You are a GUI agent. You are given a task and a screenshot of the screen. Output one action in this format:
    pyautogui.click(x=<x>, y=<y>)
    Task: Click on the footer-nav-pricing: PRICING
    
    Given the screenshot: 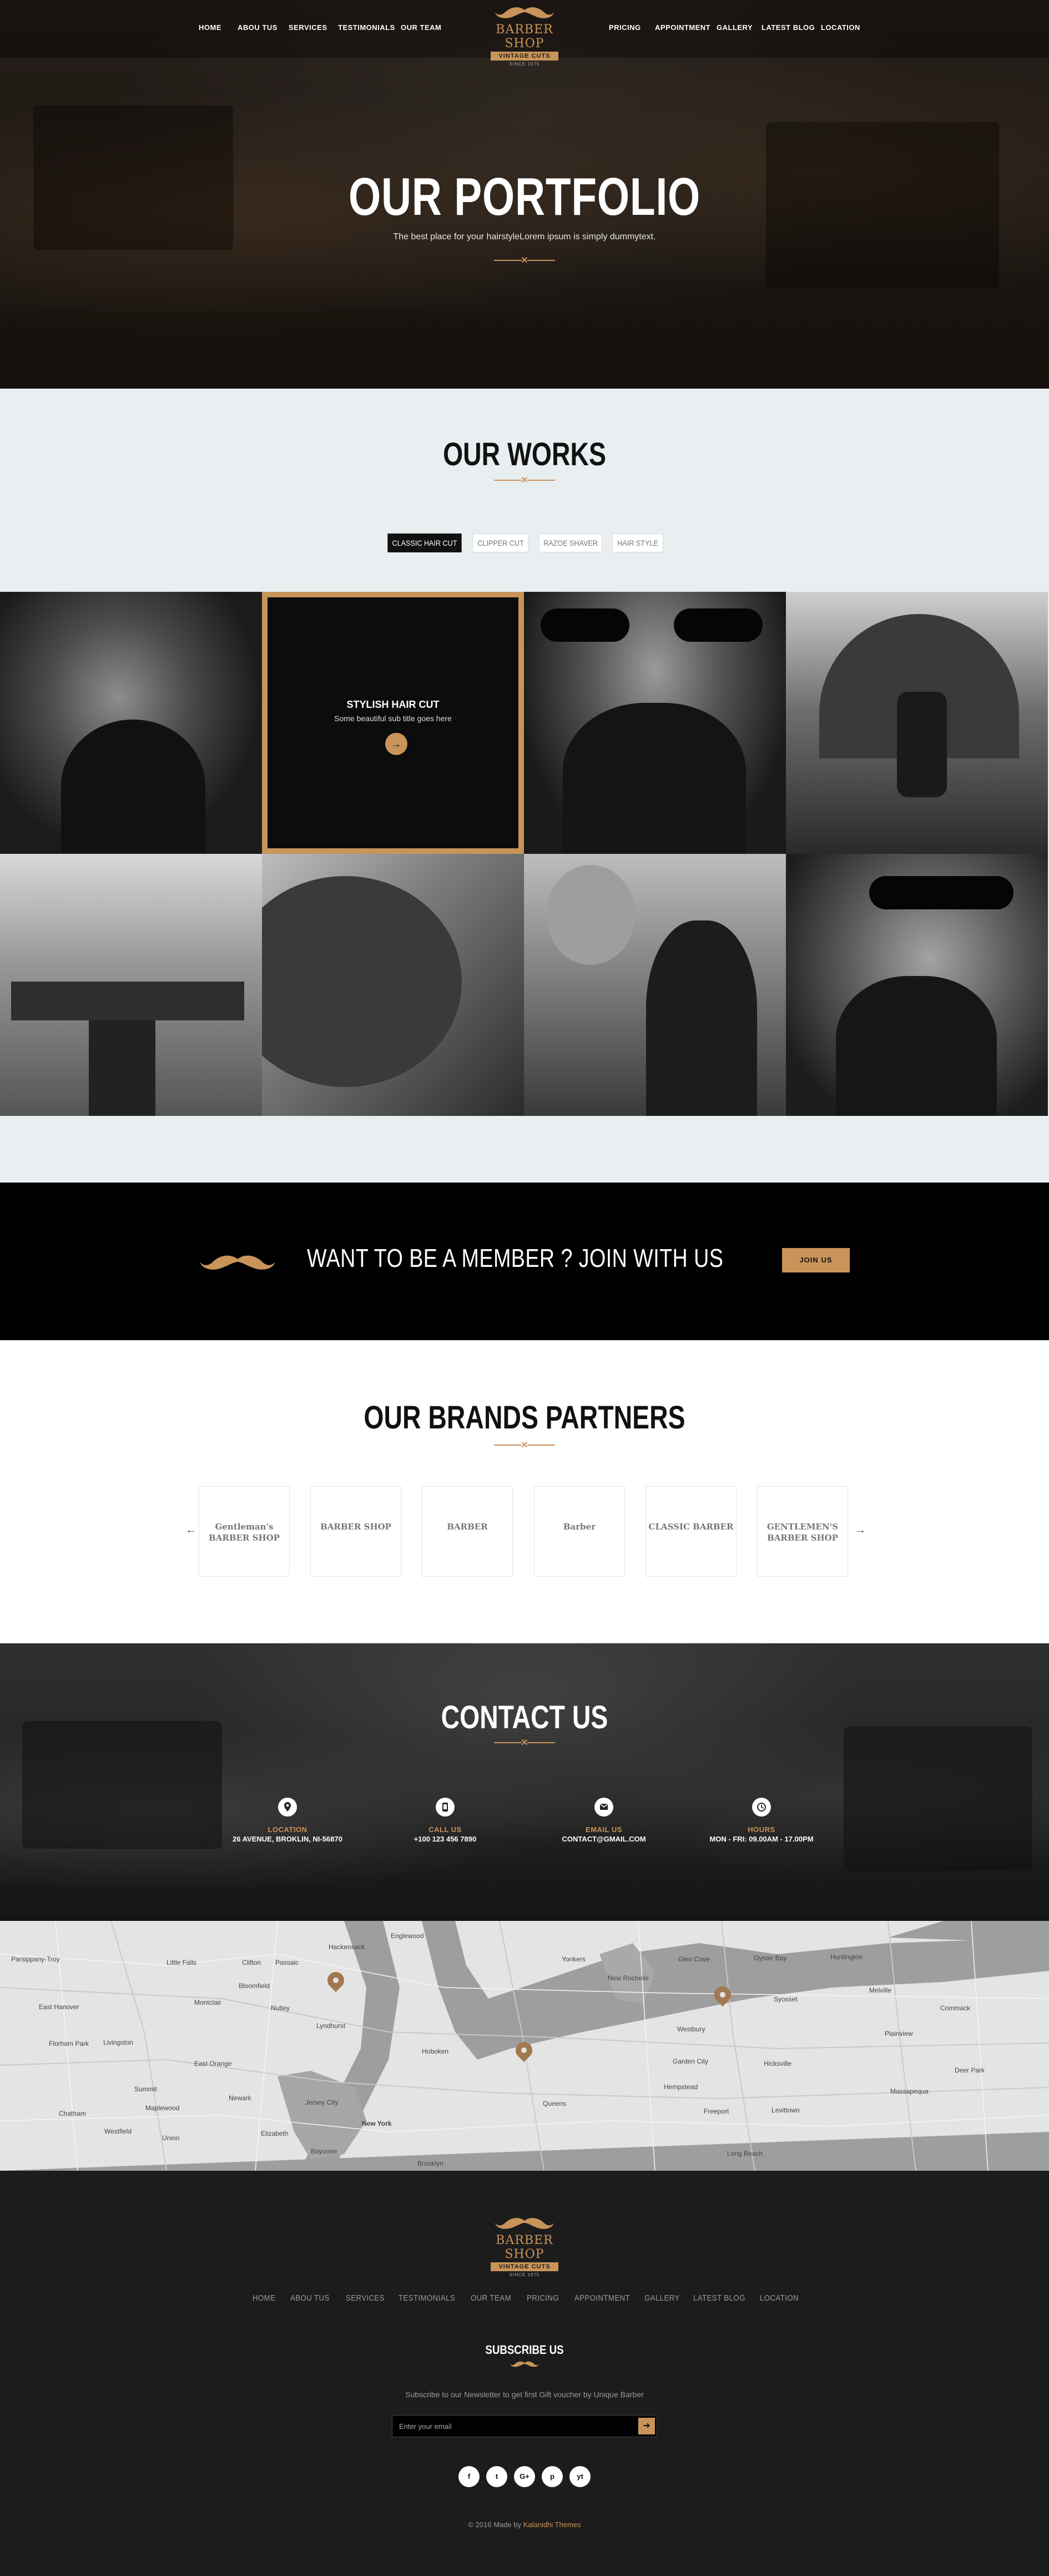 What is the action you would take?
    pyautogui.click(x=543, y=2298)
    